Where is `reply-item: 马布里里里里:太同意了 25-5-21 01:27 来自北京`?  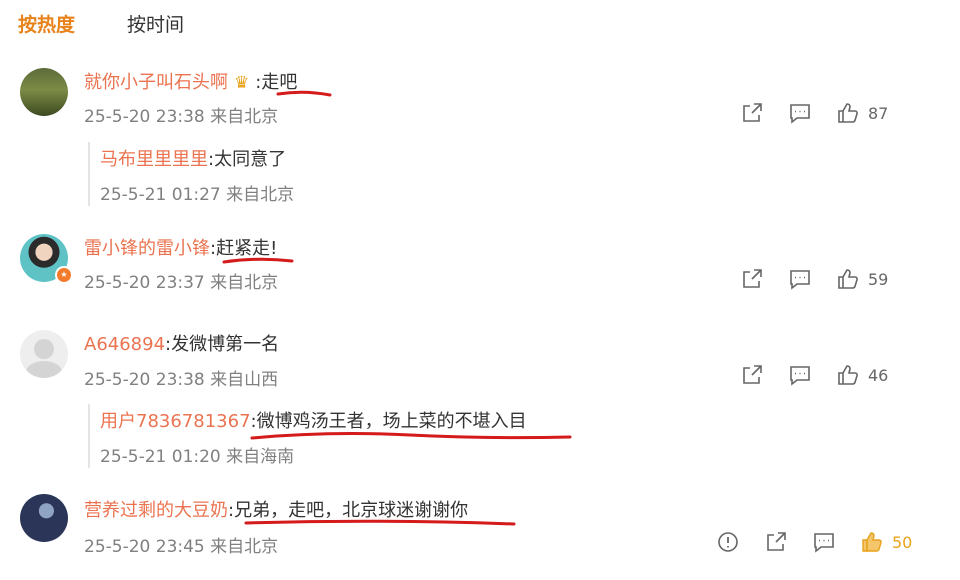 reply-item: 马布里里里里:太同意了 25-5-21 01:27 来自北京 is located at coordinates (259, 174).